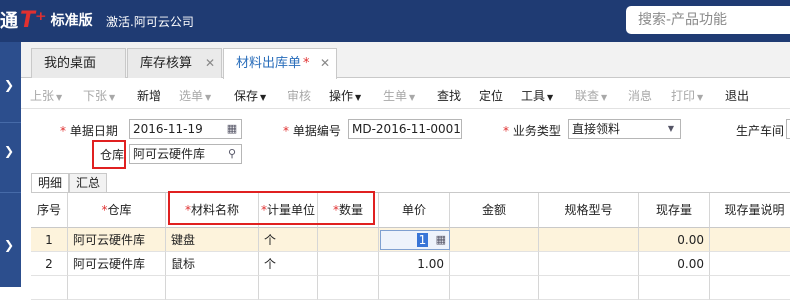 This screenshot has width=790, height=300. Describe the element at coordinates (212, 264) in the screenshot. I see `cell-material: 鼠标` at that location.